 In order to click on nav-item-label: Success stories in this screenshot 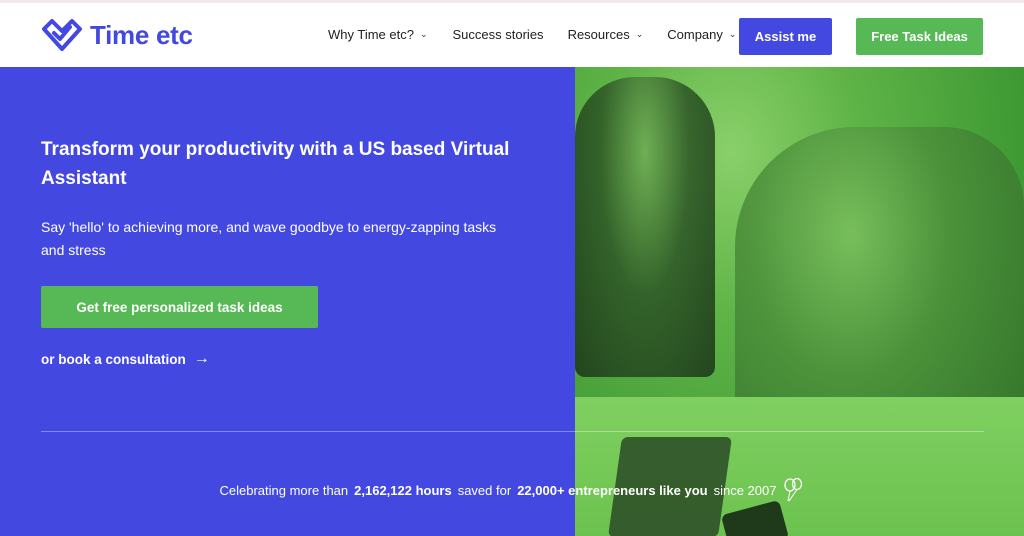, I will do `click(498, 34)`.